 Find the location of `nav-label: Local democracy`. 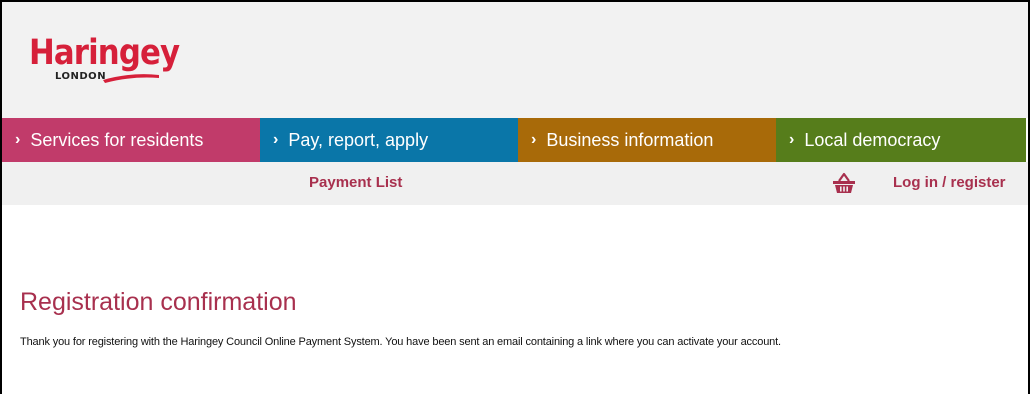

nav-label: Local democracy is located at coordinates (872, 139).